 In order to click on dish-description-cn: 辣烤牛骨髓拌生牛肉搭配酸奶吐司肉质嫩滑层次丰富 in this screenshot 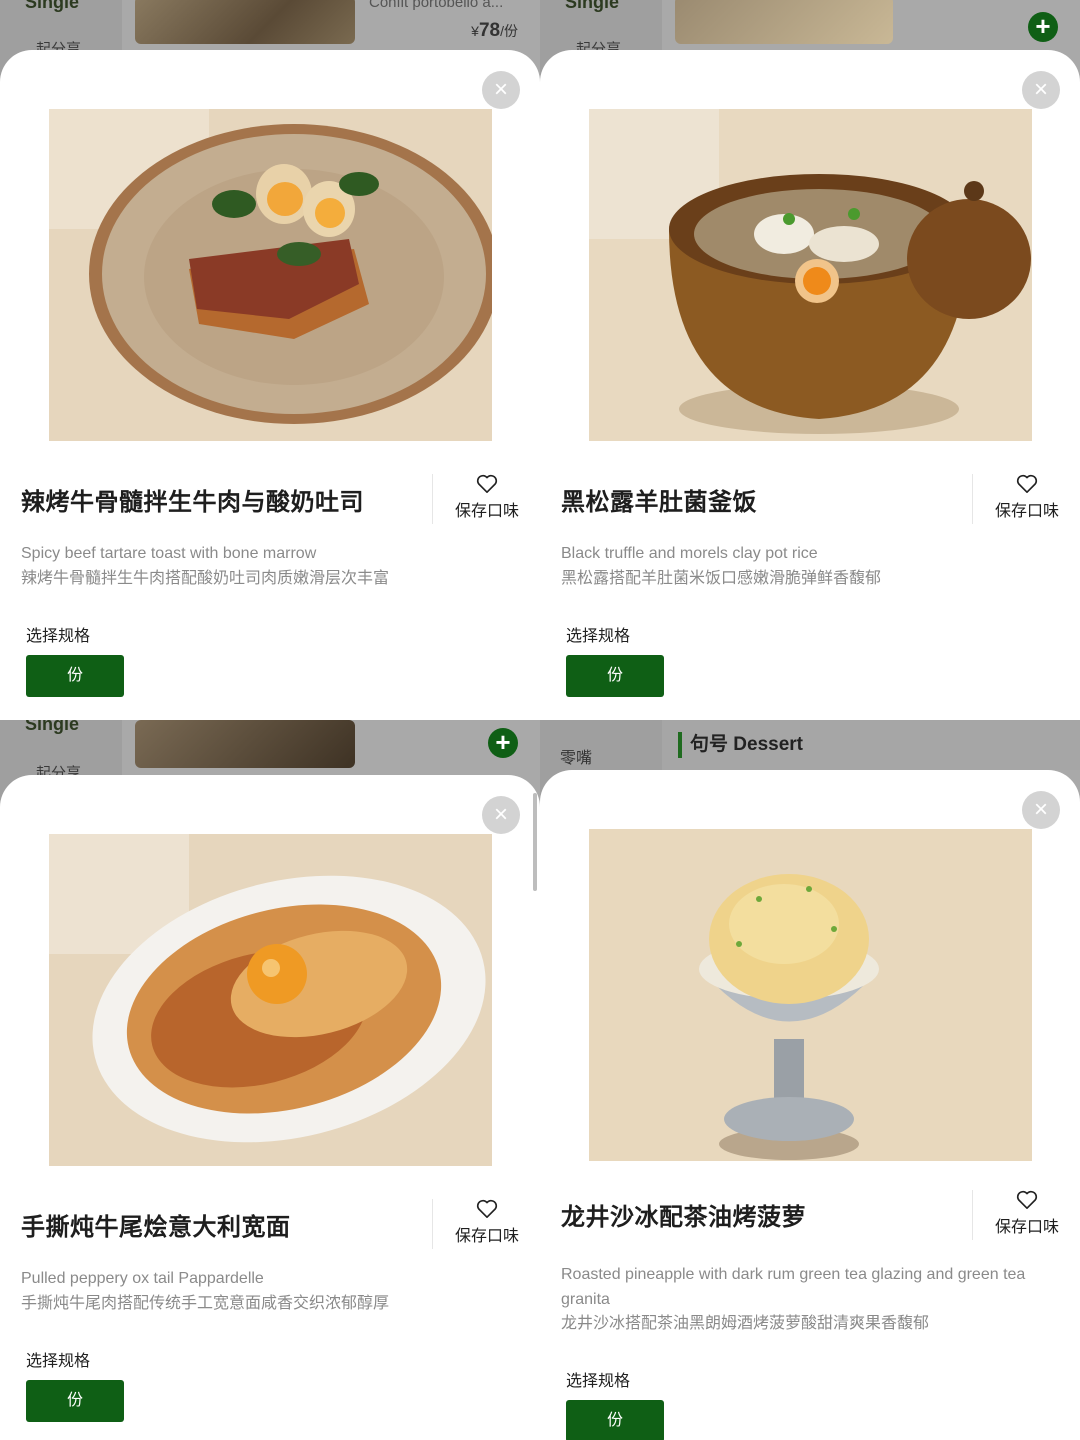, I will do `click(205, 578)`.